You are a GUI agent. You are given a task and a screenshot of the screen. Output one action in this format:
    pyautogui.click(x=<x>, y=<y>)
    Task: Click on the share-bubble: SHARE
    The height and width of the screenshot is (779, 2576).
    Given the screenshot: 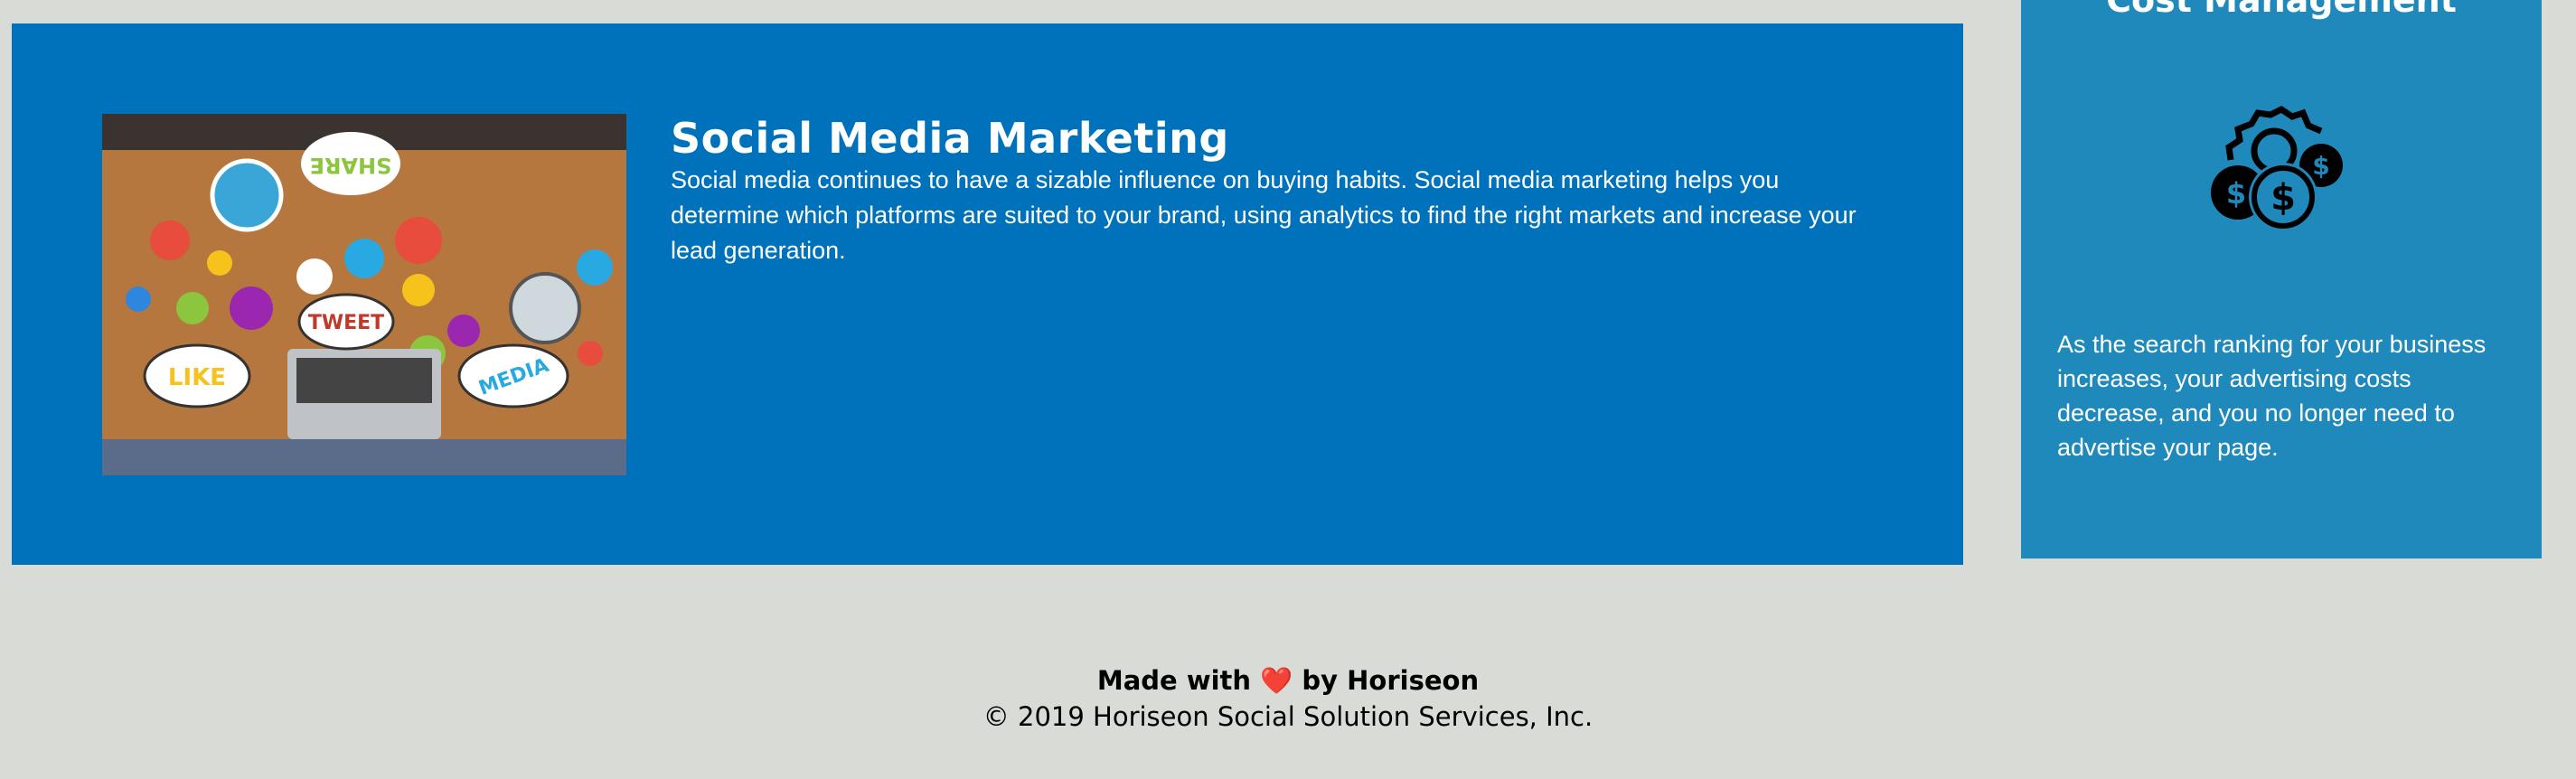 What is the action you would take?
    pyautogui.click(x=351, y=165)
    